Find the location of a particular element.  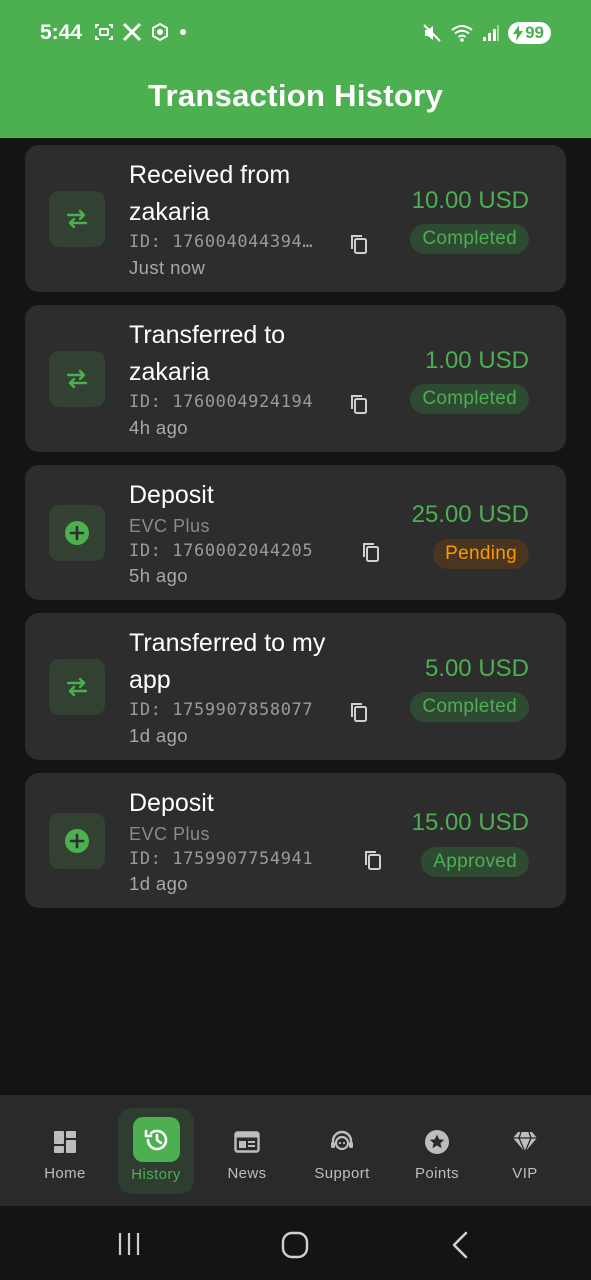

dashboard-icon is located at coordinates (65, 1142).